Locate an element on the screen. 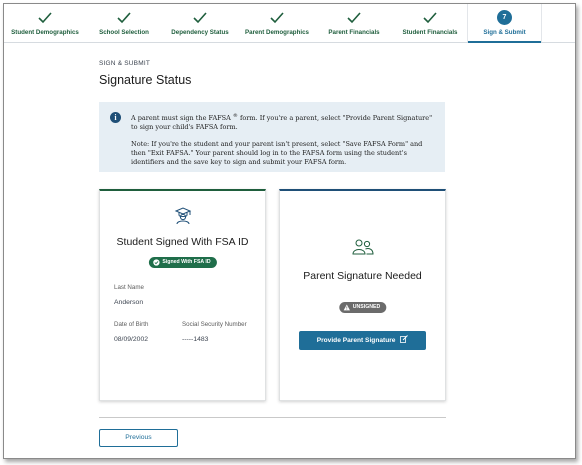 Image resolution: width=582 pixels, height=465 pixels. step-student-demographics: Student Demographics is located at coordinates (45, 23).